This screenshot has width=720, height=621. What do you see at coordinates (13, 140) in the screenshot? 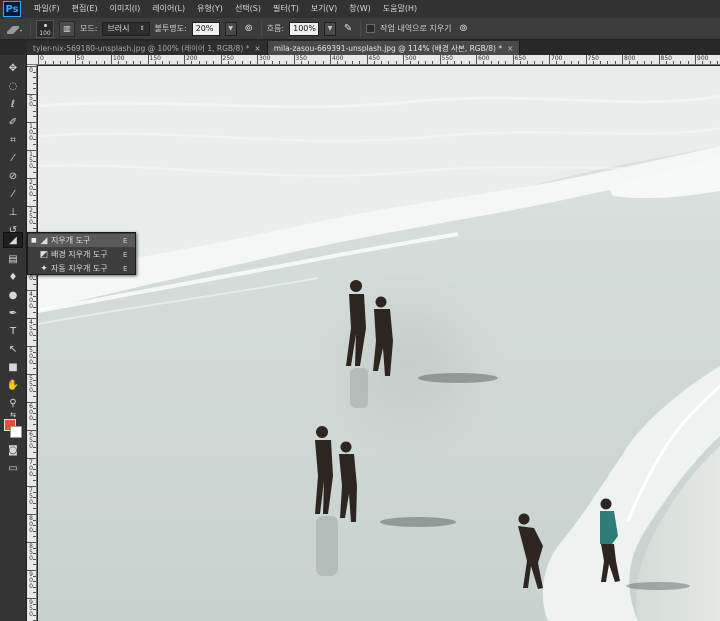
I see `crop-tool: ⌗` at bounding box center [13, 140].